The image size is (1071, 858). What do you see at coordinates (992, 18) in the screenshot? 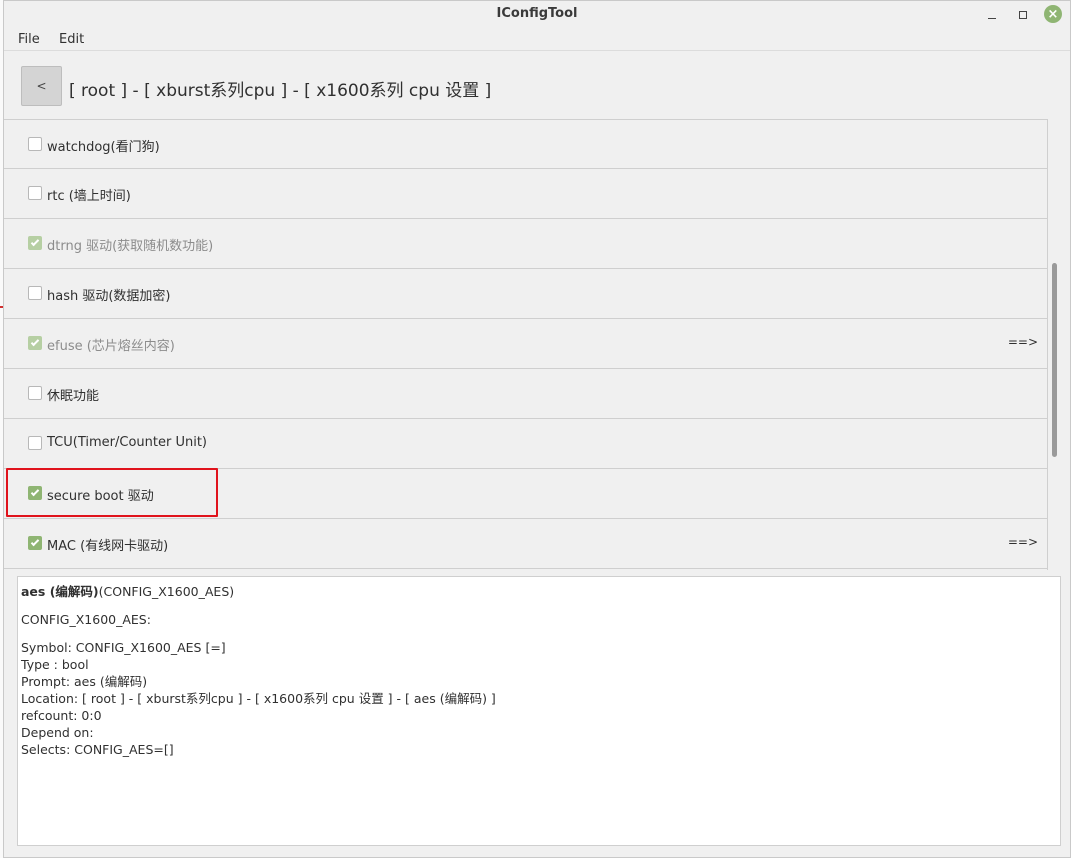
I see `minimize-icon` at bounding box center [992, 18].